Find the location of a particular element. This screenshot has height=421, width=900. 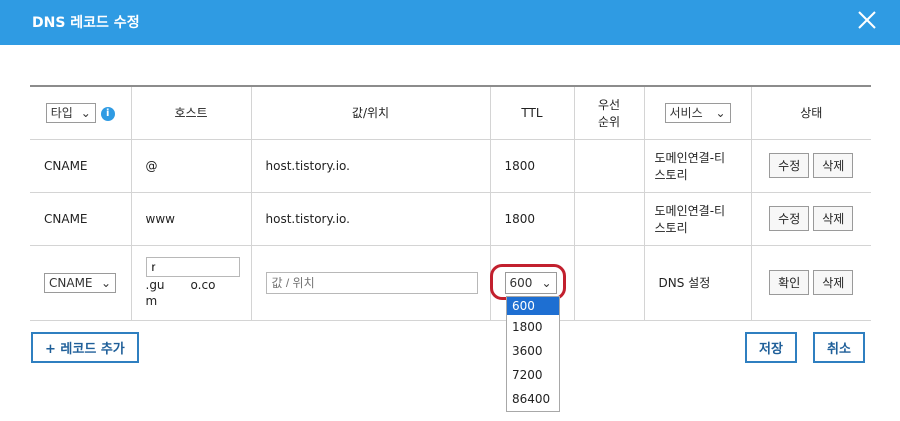

cell-status: 확인 삭제 is located at coordinates (811, 283).